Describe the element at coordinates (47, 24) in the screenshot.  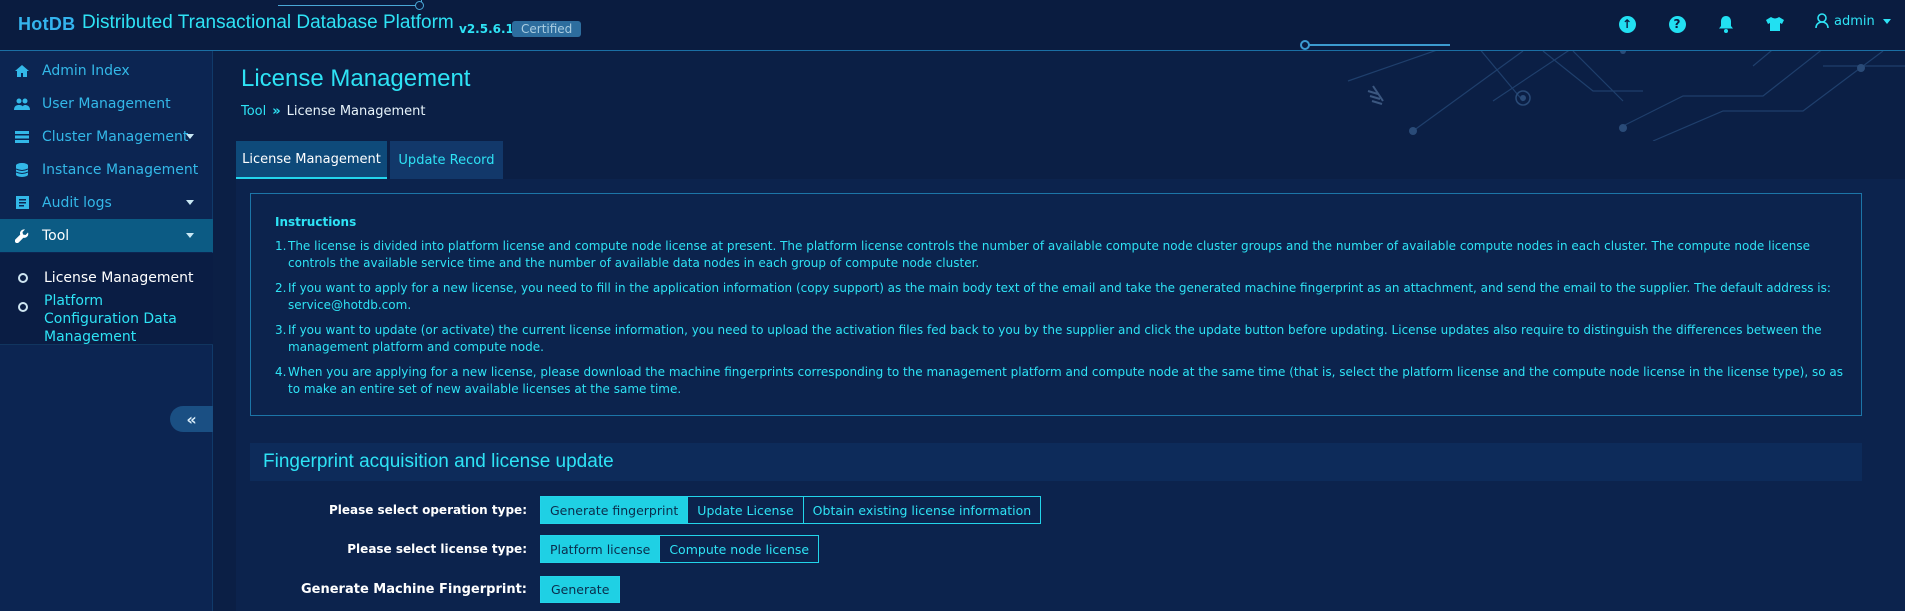
I see `logo: HotDB` at that location.